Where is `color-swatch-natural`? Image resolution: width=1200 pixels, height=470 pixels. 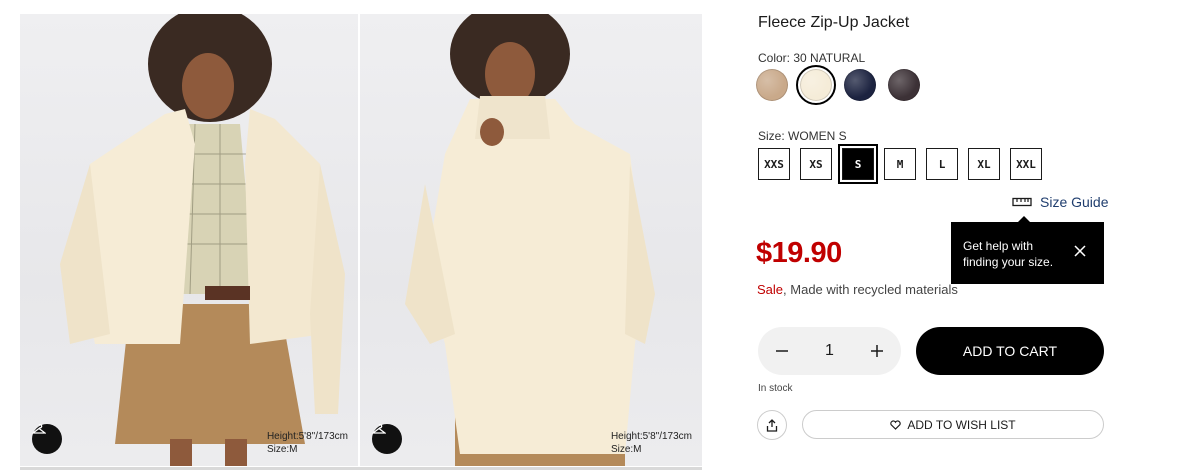 color-swatch-natural is located at coordinates (816, 85).